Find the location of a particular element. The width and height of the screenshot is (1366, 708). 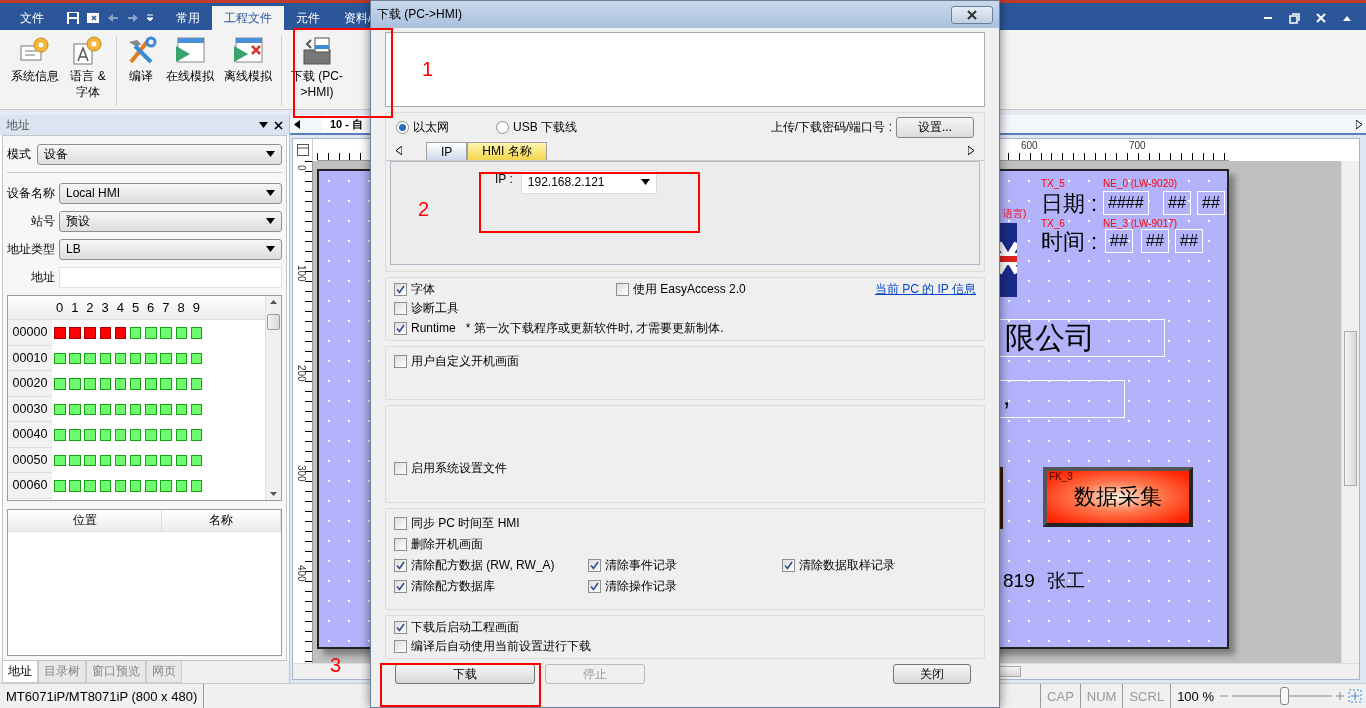

menu-tab: 文件 is located at coordinates (32, 18).